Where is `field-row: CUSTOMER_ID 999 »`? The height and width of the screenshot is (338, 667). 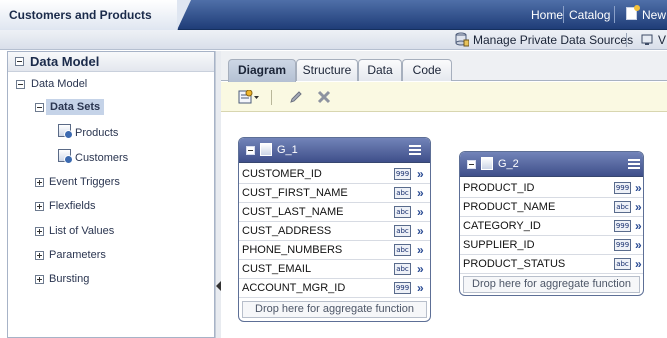 field-row: CUSTOMER_ID 999 » is located at coordinates (334, 174).